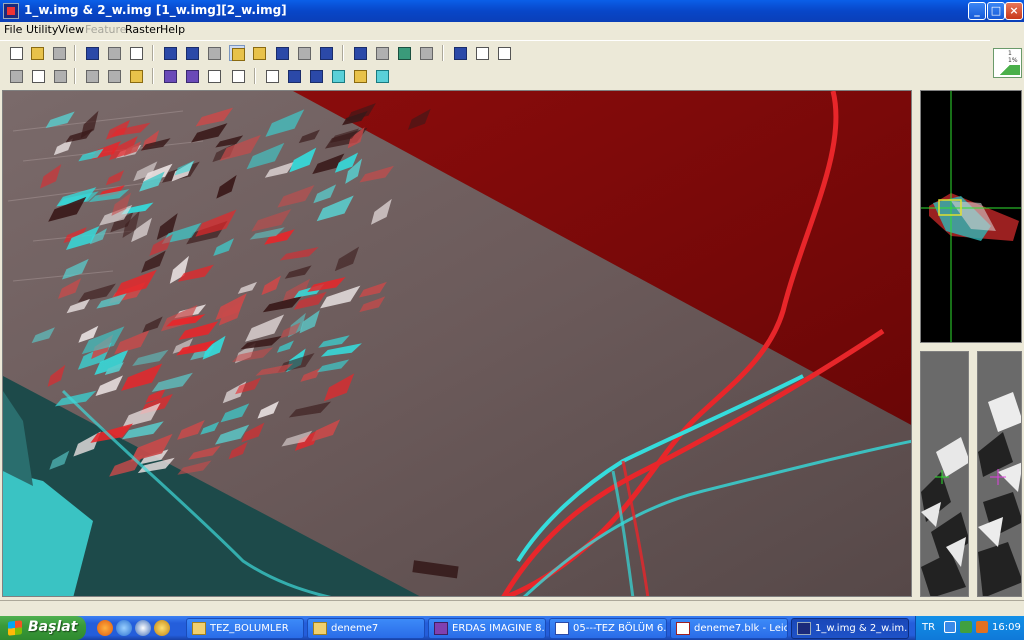 This screenshot has height=640, width=1024. I want to click on eraser-icon, so click(114, 53).